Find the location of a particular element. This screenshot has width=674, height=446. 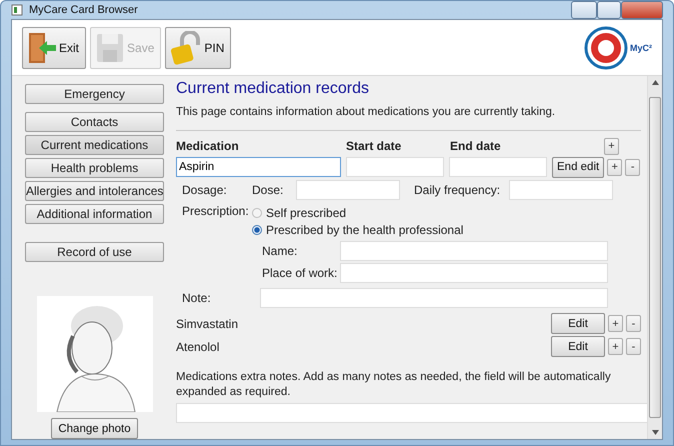

medication-name: Atenolol is located at coordinates (198, 347).